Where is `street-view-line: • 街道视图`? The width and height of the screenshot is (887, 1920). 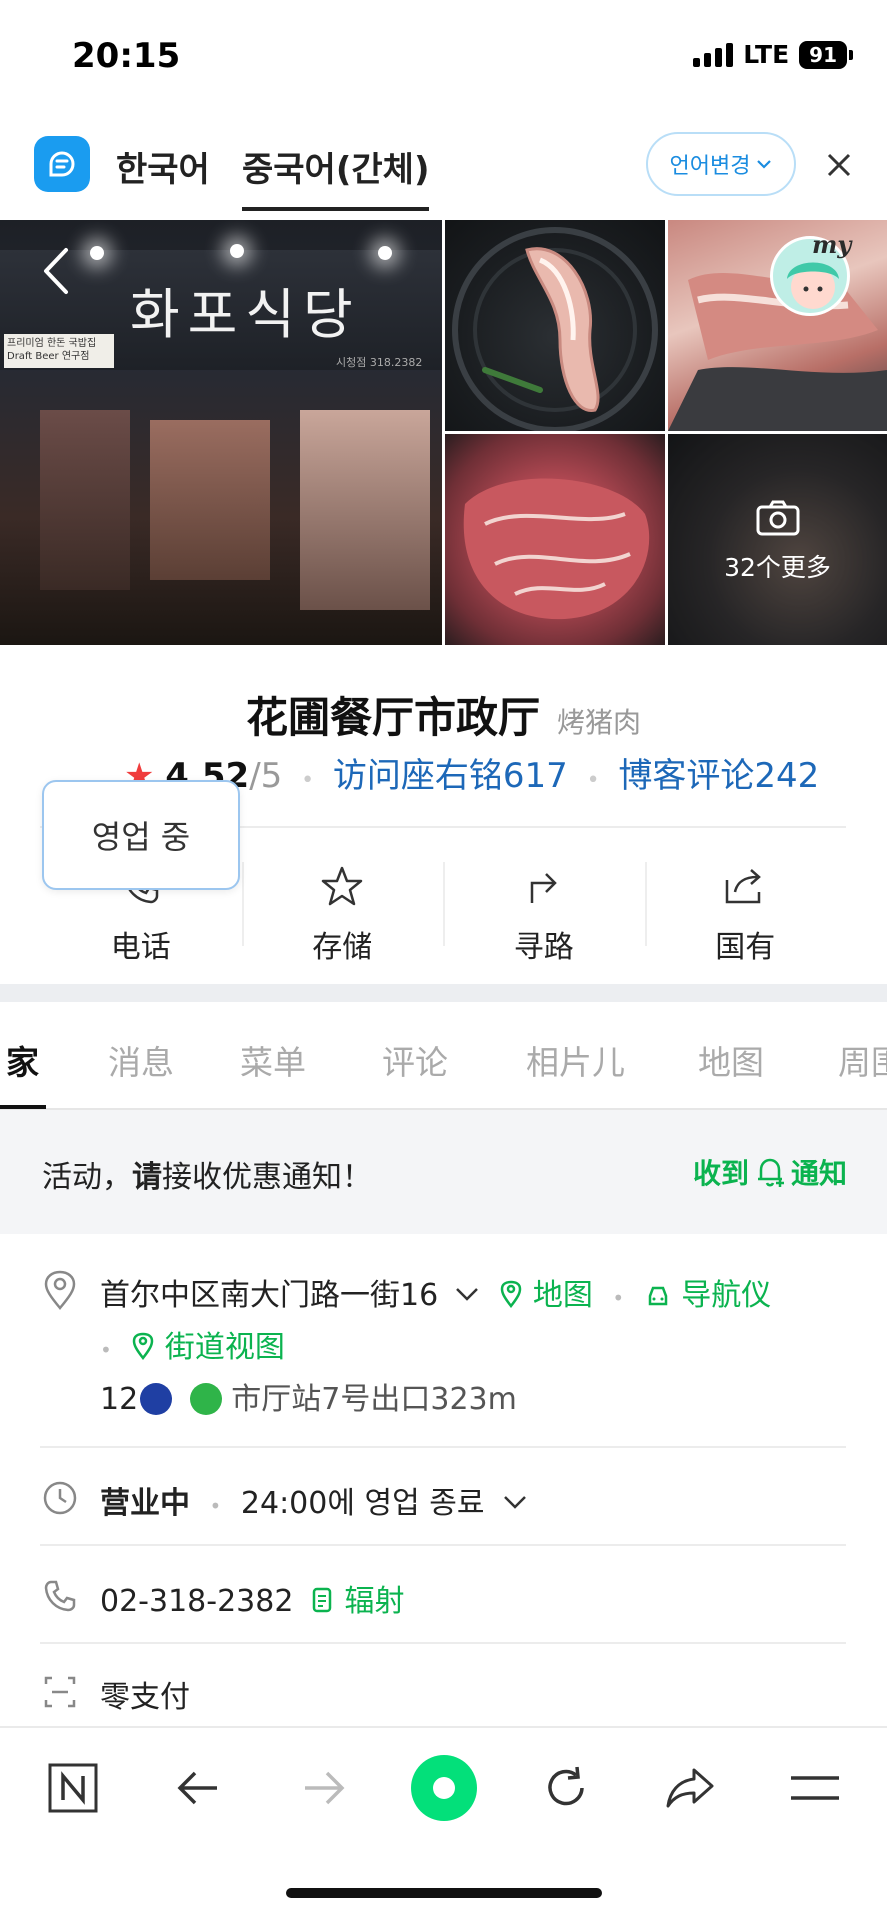
street-view-line: • 街道视图 is located at coordinates (192, 1344).